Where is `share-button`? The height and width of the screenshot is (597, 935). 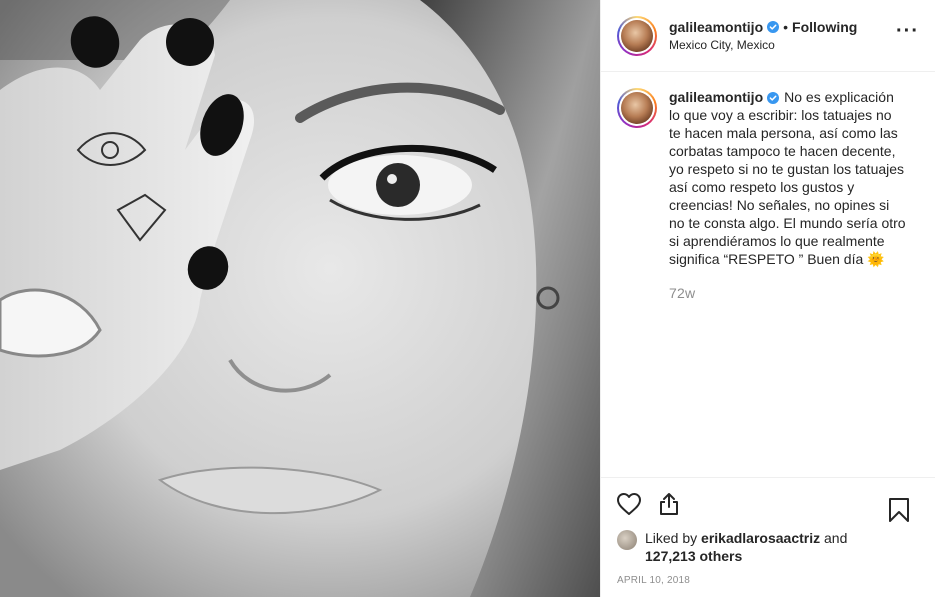 share-button is located at coordinates (669, 504).